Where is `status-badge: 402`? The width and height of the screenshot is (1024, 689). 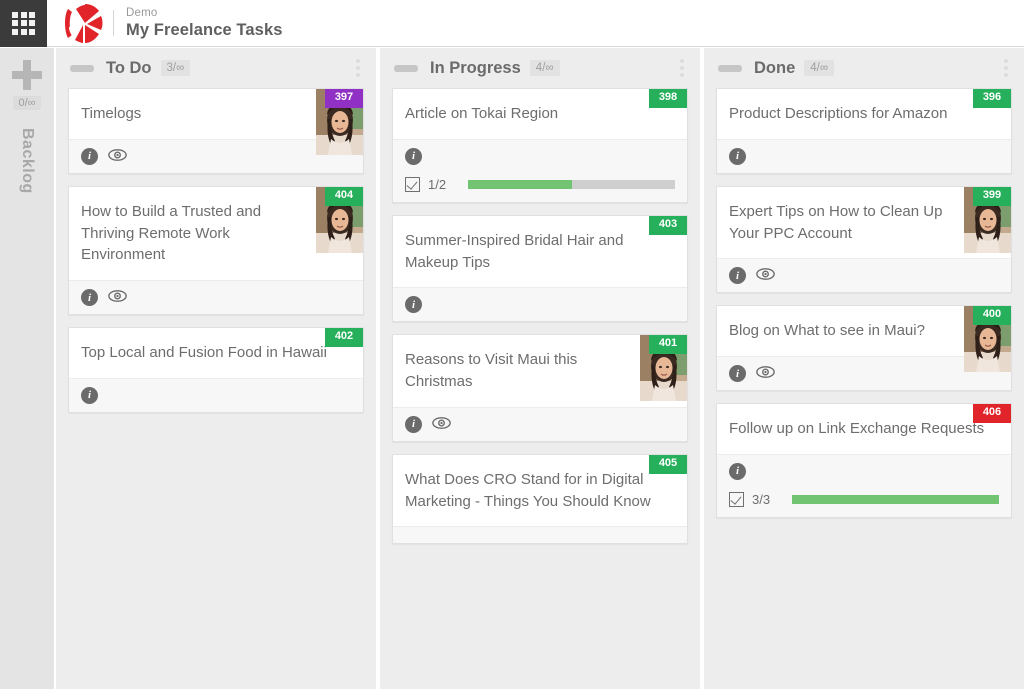
status-badge: 402 is located at coordinates (344, 337).